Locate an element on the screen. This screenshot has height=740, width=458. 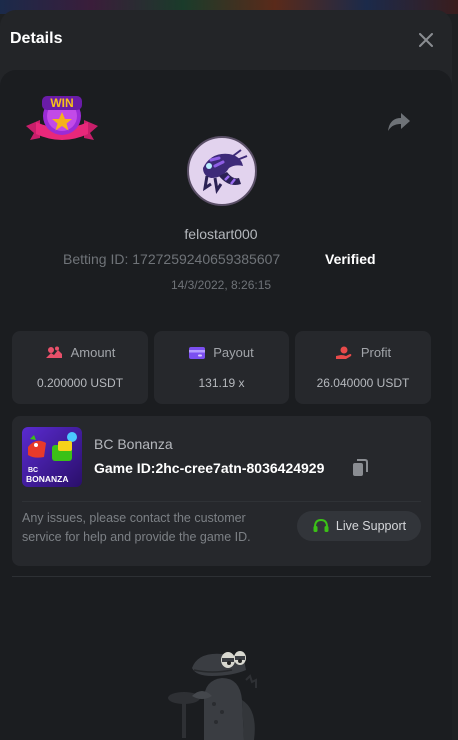
payout-value: 131.19 x is located at coordinates (221, 383).